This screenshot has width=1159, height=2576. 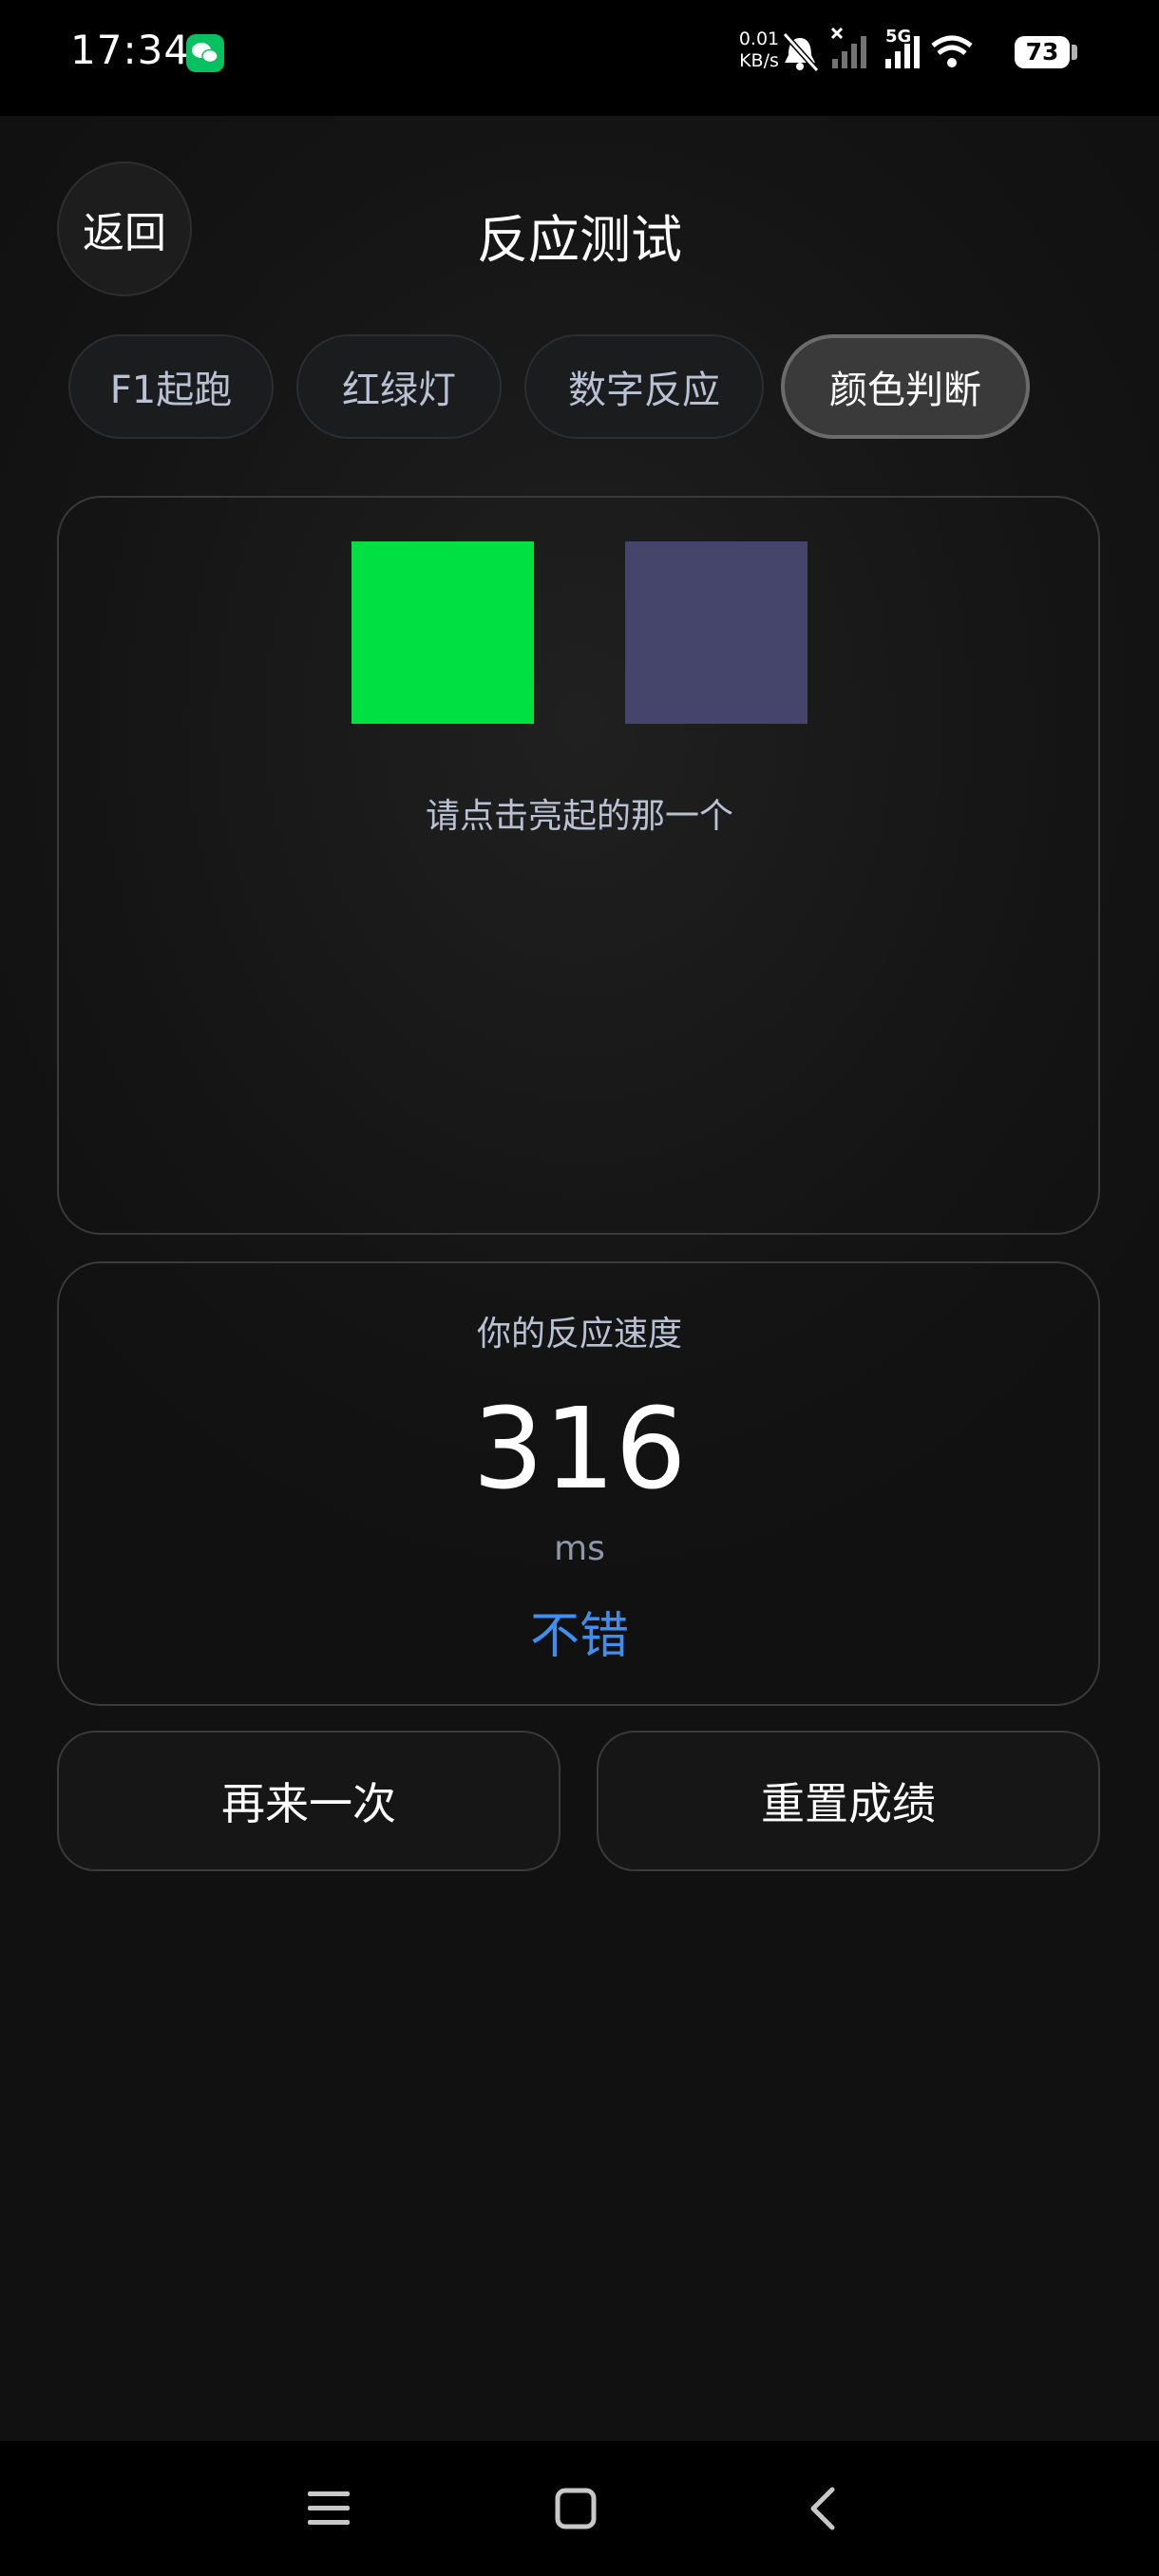 I want to click on net-speed: 0.01 KB/s, so click(x=759, y=50).